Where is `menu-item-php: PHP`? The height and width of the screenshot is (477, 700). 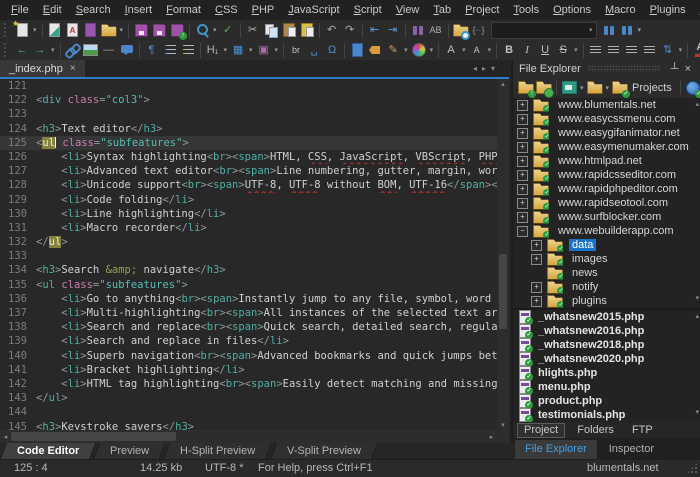
menu-item-php: PHP is located at coordinates (263, 10).